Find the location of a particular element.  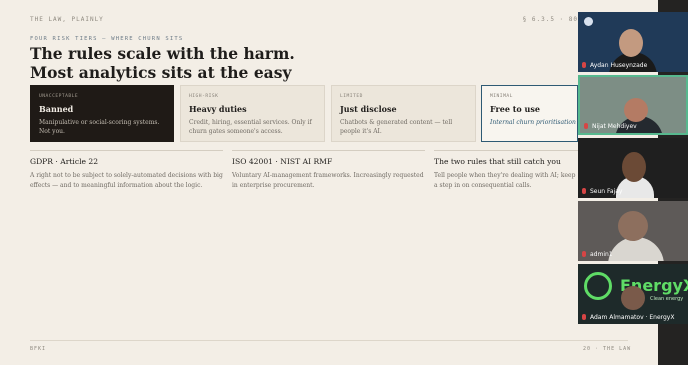

slide-eyebrow: FOUR RISK TIERS — WHERE CHURN SITS is located at coordinates (107, 39).